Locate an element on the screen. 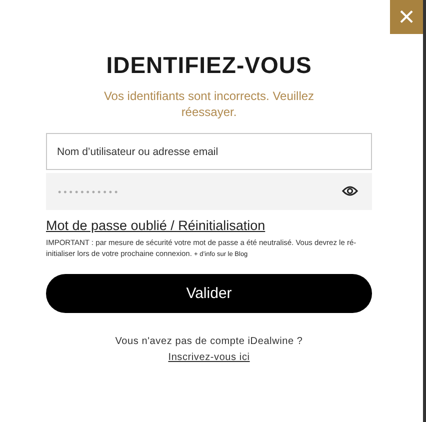 The height and width of the screenshot is (422, 426). password-field: • • • • • • • • • • • is located at coordinates (209, 191).